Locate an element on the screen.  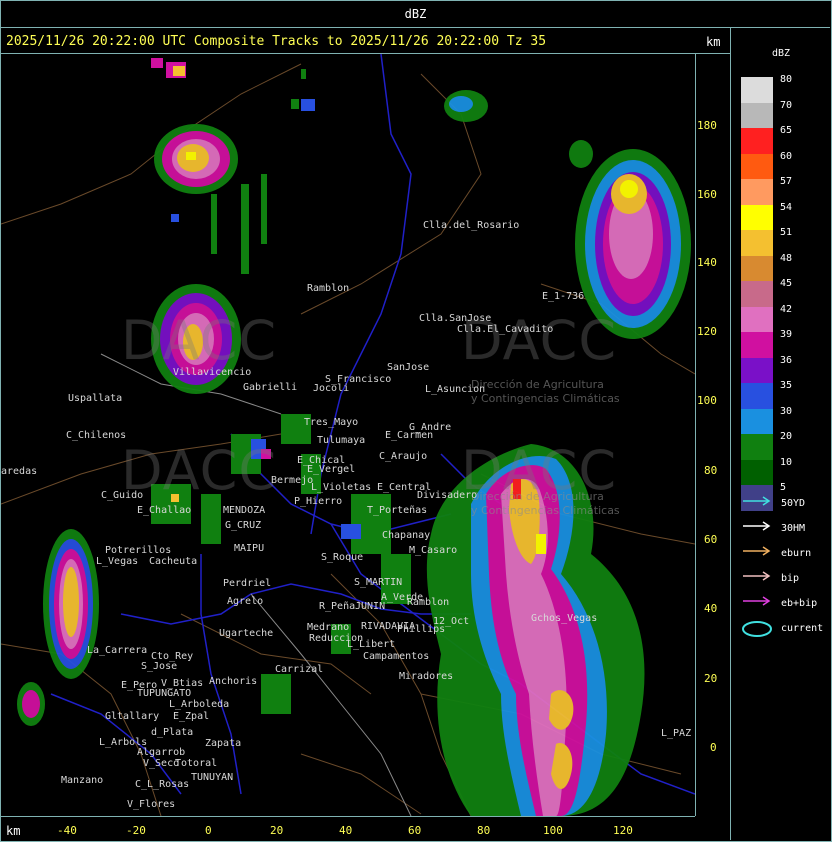
town-label: Anchoris is located at coordinates (233, 681).